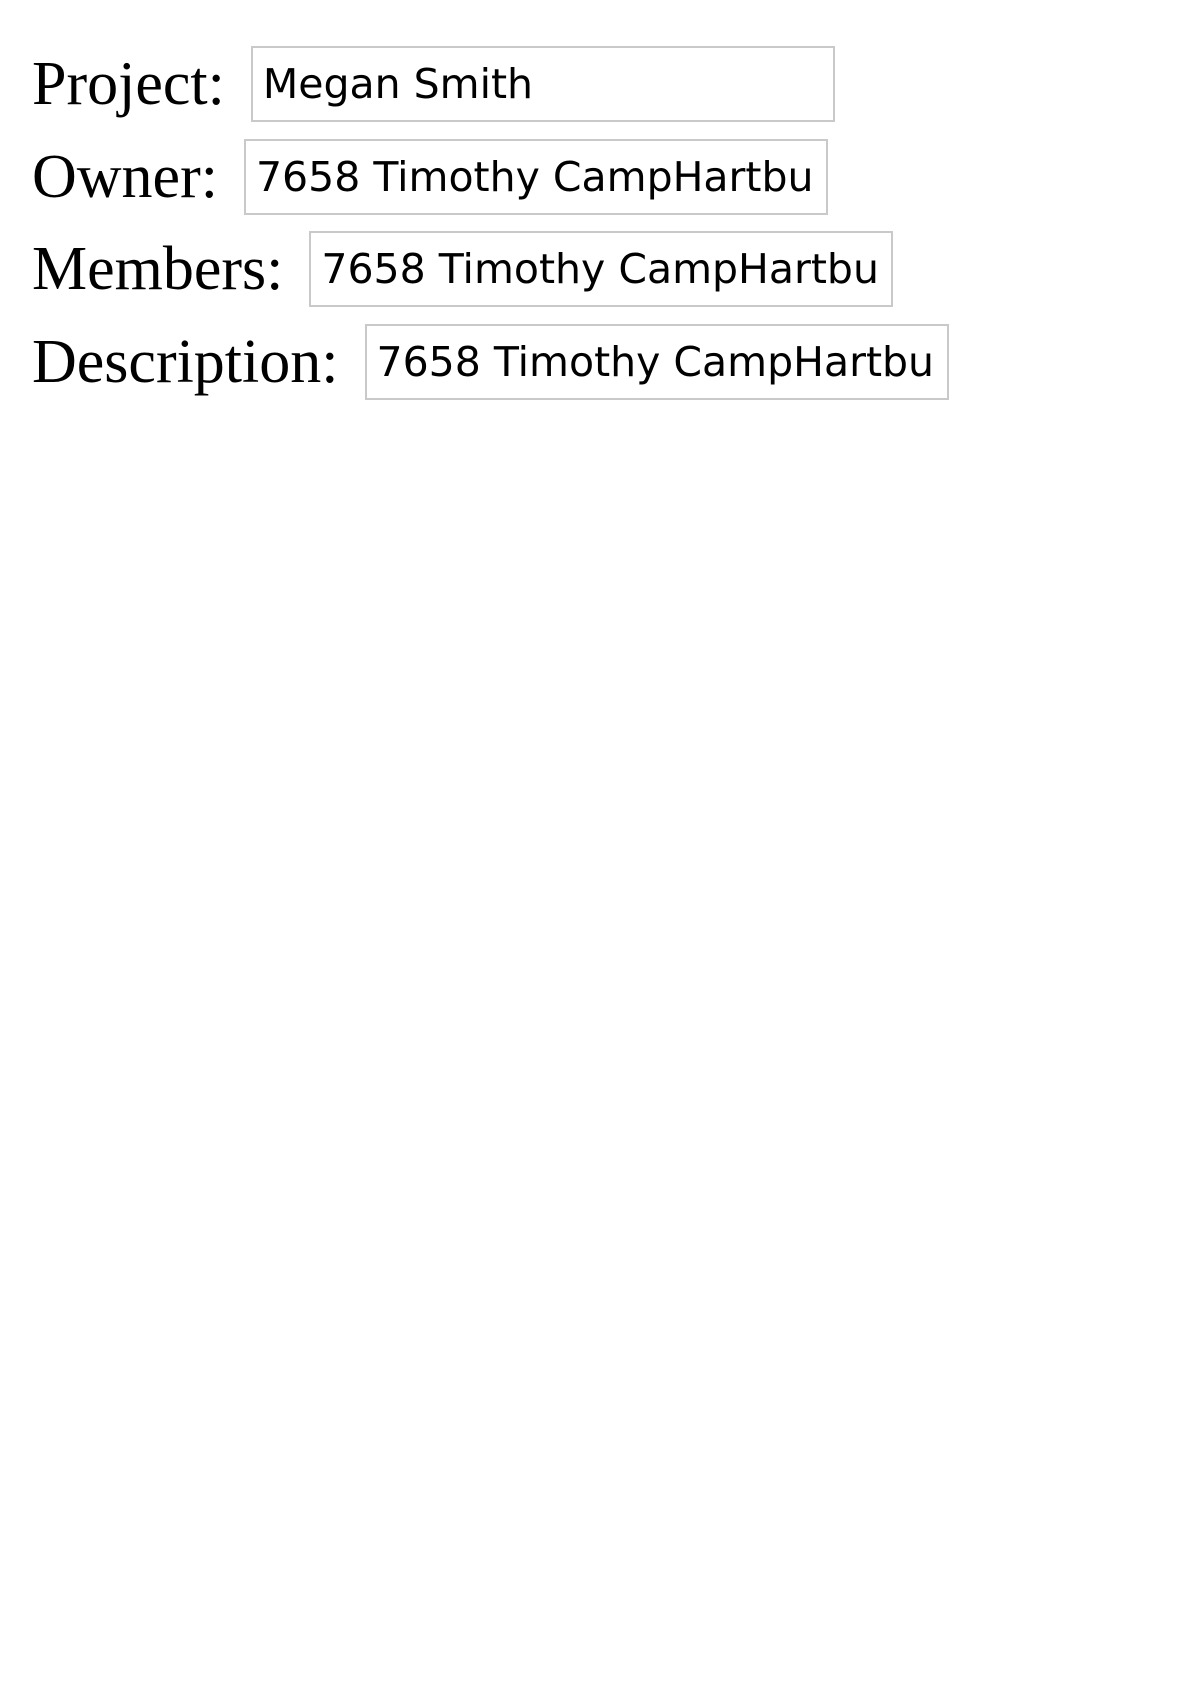 This screenshot has height=1684, width=1190. Describe the element at coordinates (128, 84) in the screenshot. I see `project-label: Project:` at that location.